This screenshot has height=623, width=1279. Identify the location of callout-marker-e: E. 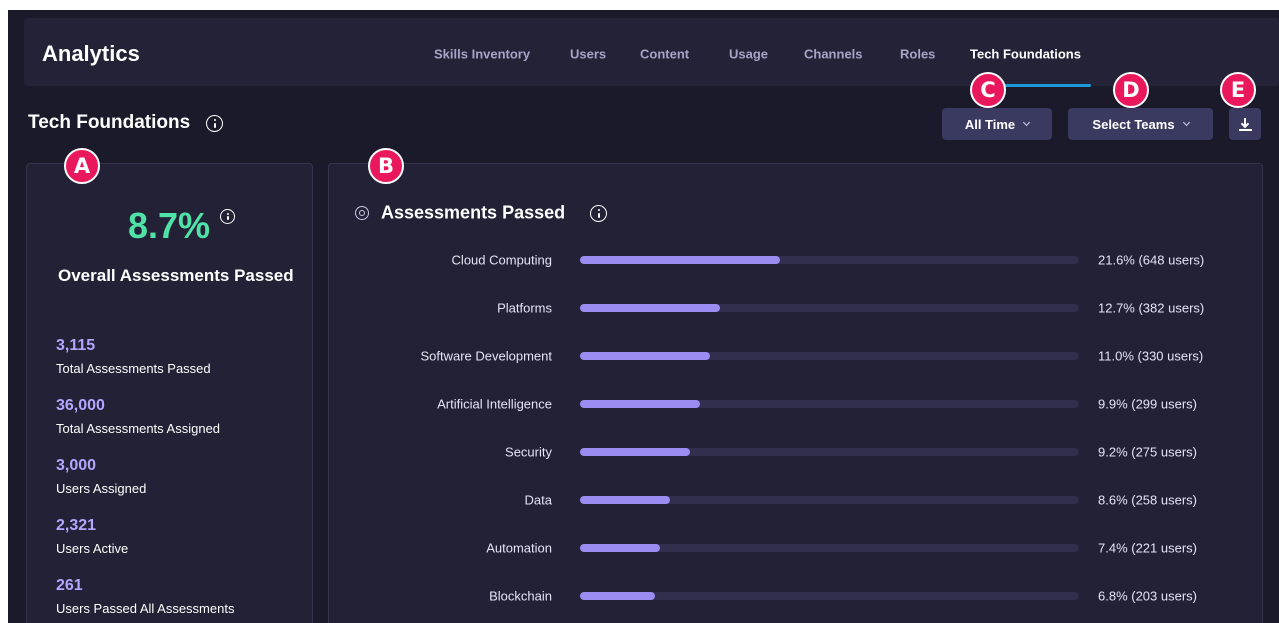
(1238, 90).